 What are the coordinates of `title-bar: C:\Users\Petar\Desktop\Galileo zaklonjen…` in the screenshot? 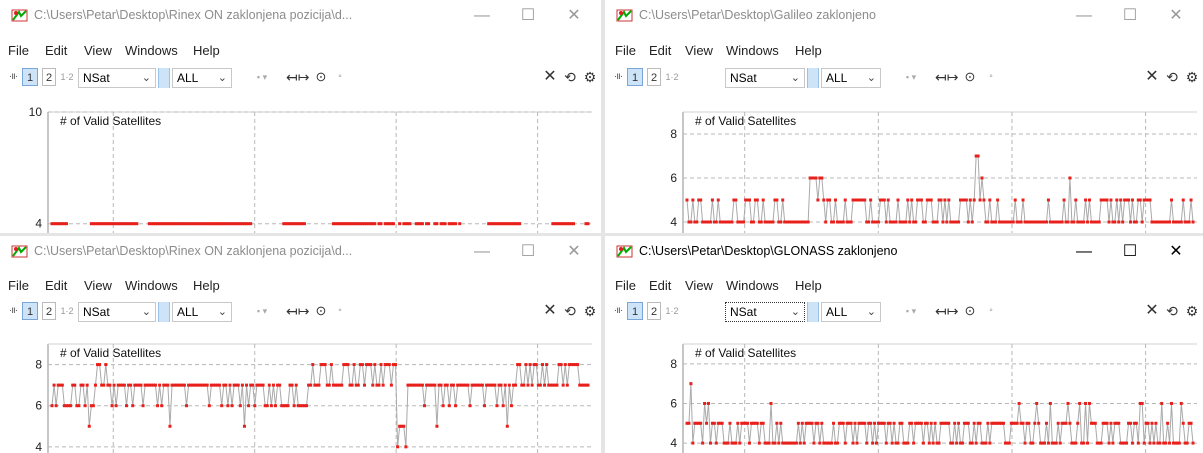 It's located at (904, 15).